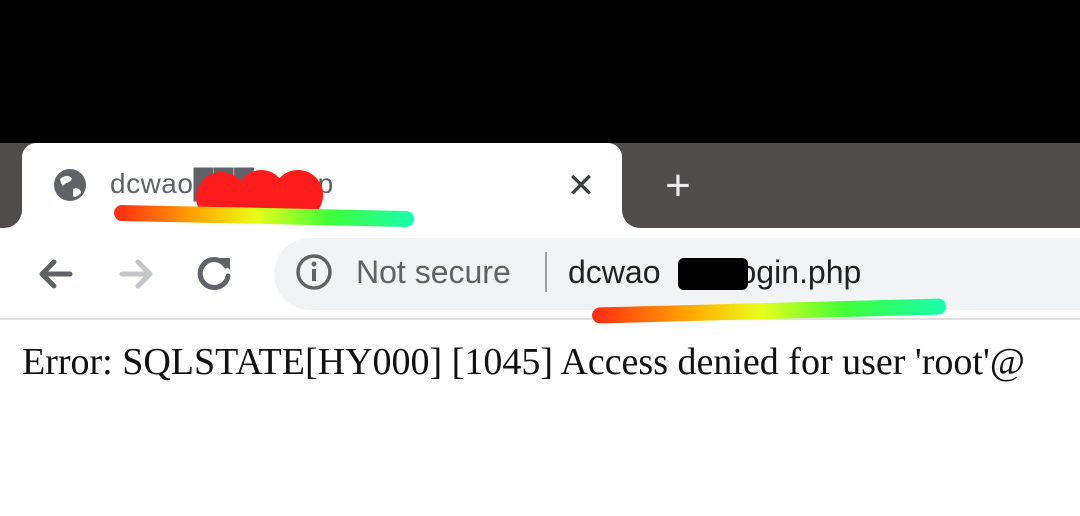 This screenshot has width=1080, height=516. Describe the element at coordinates (70, 185) in the screenshot. I see `globe-icon` at that location.